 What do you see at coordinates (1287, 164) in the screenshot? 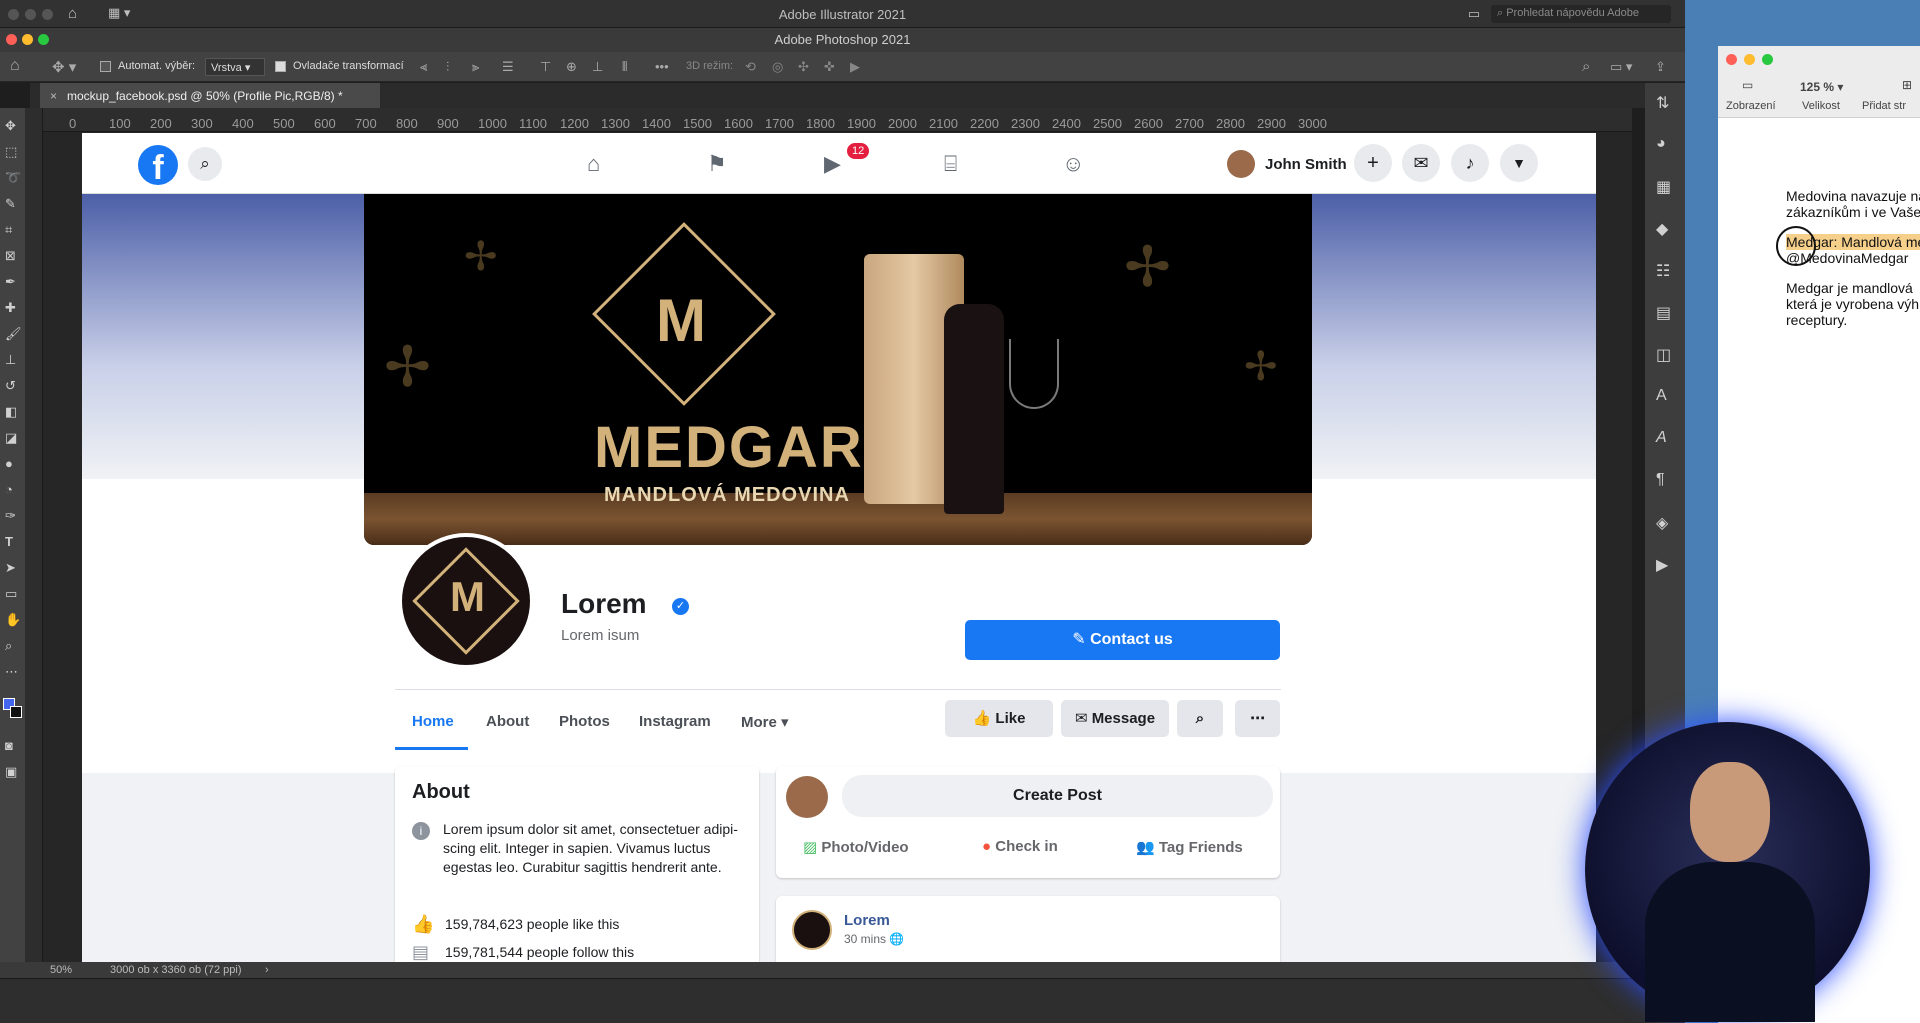
I see `user-profile-chip: John Smith` at bounding box center [1287, 164].